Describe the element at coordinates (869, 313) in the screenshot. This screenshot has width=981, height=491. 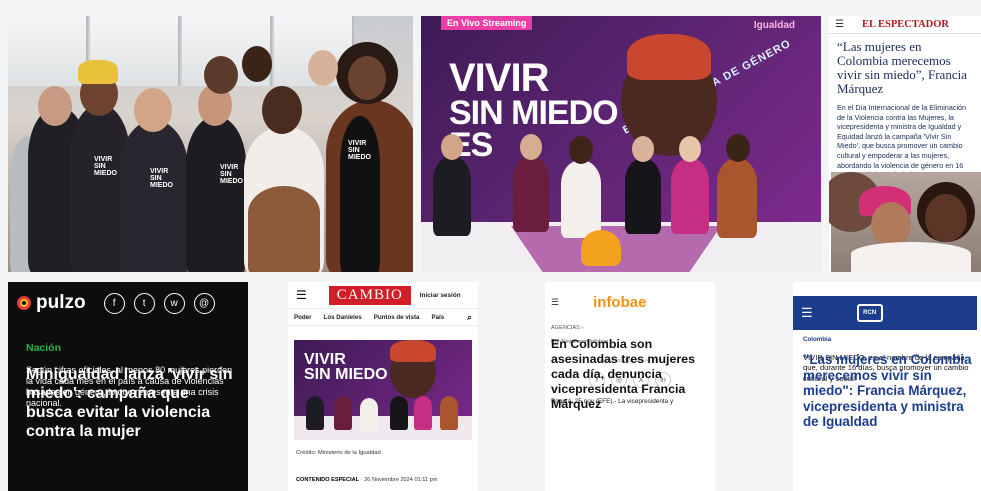
I see `rcn-logo: RCN` at that location.